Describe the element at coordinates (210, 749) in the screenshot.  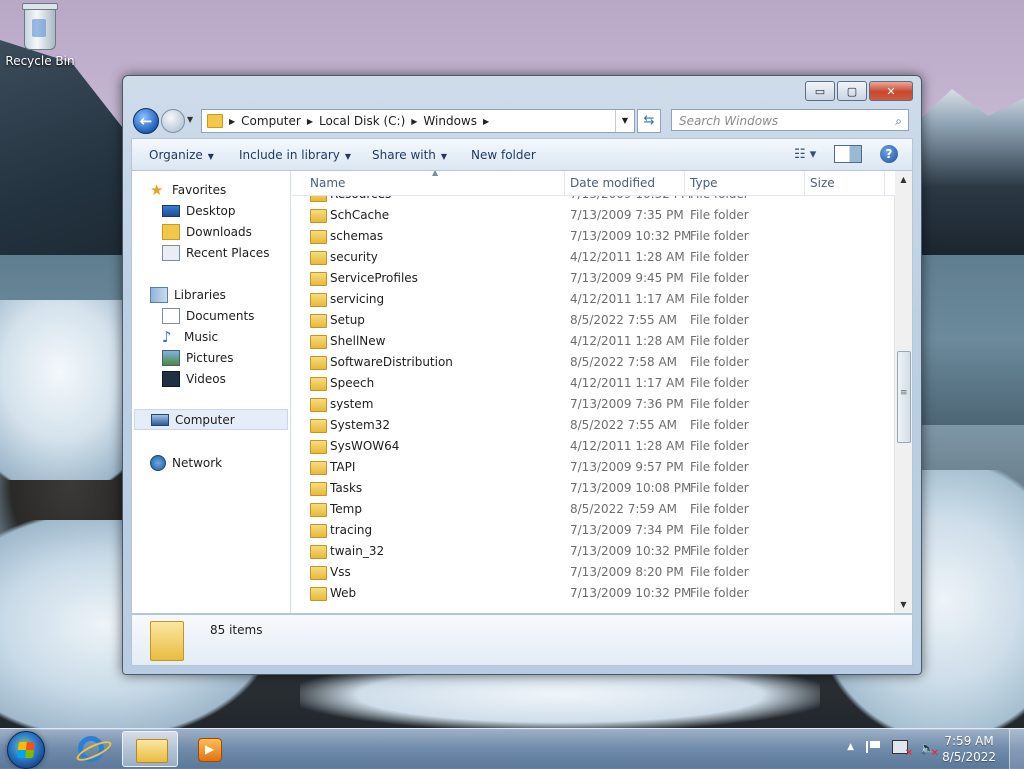
I see `media-player-taskbar-button` at that location.